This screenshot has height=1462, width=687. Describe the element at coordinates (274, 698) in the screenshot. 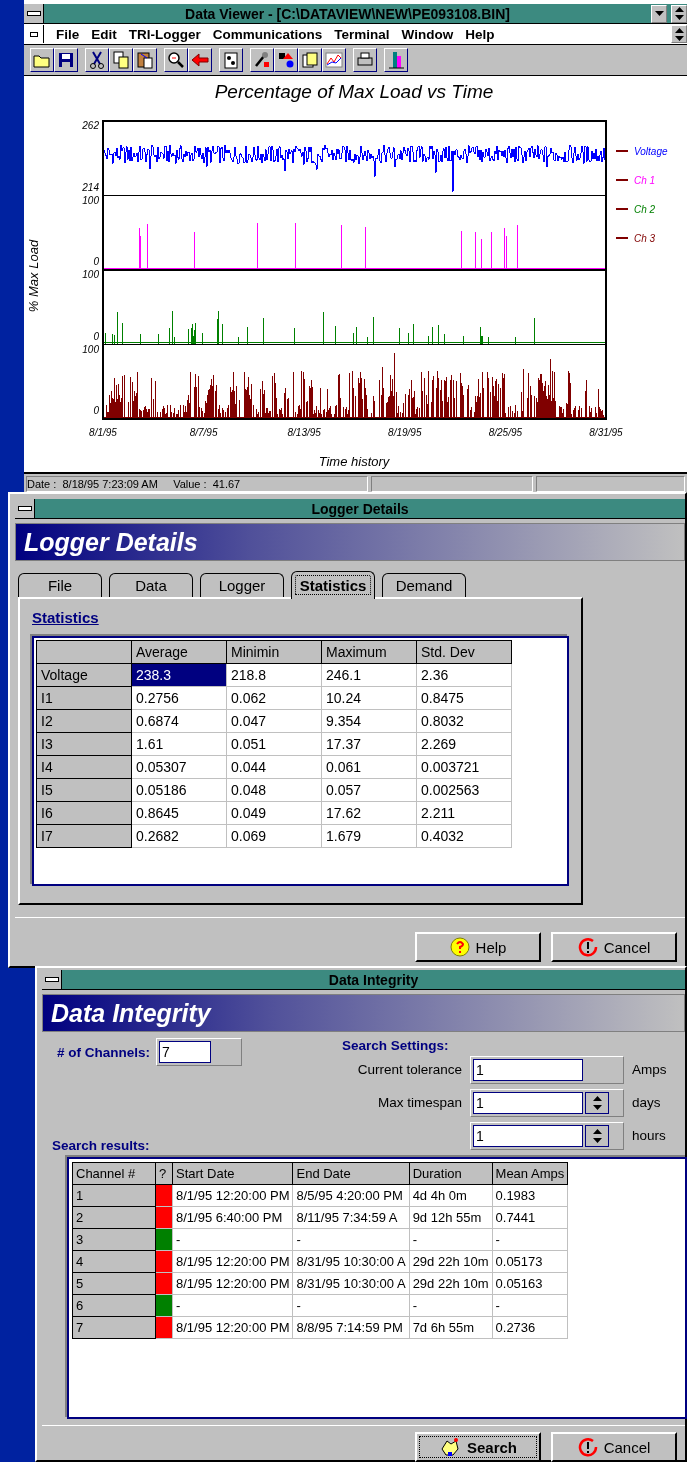

I see `table-cell: 0.062` at that location.